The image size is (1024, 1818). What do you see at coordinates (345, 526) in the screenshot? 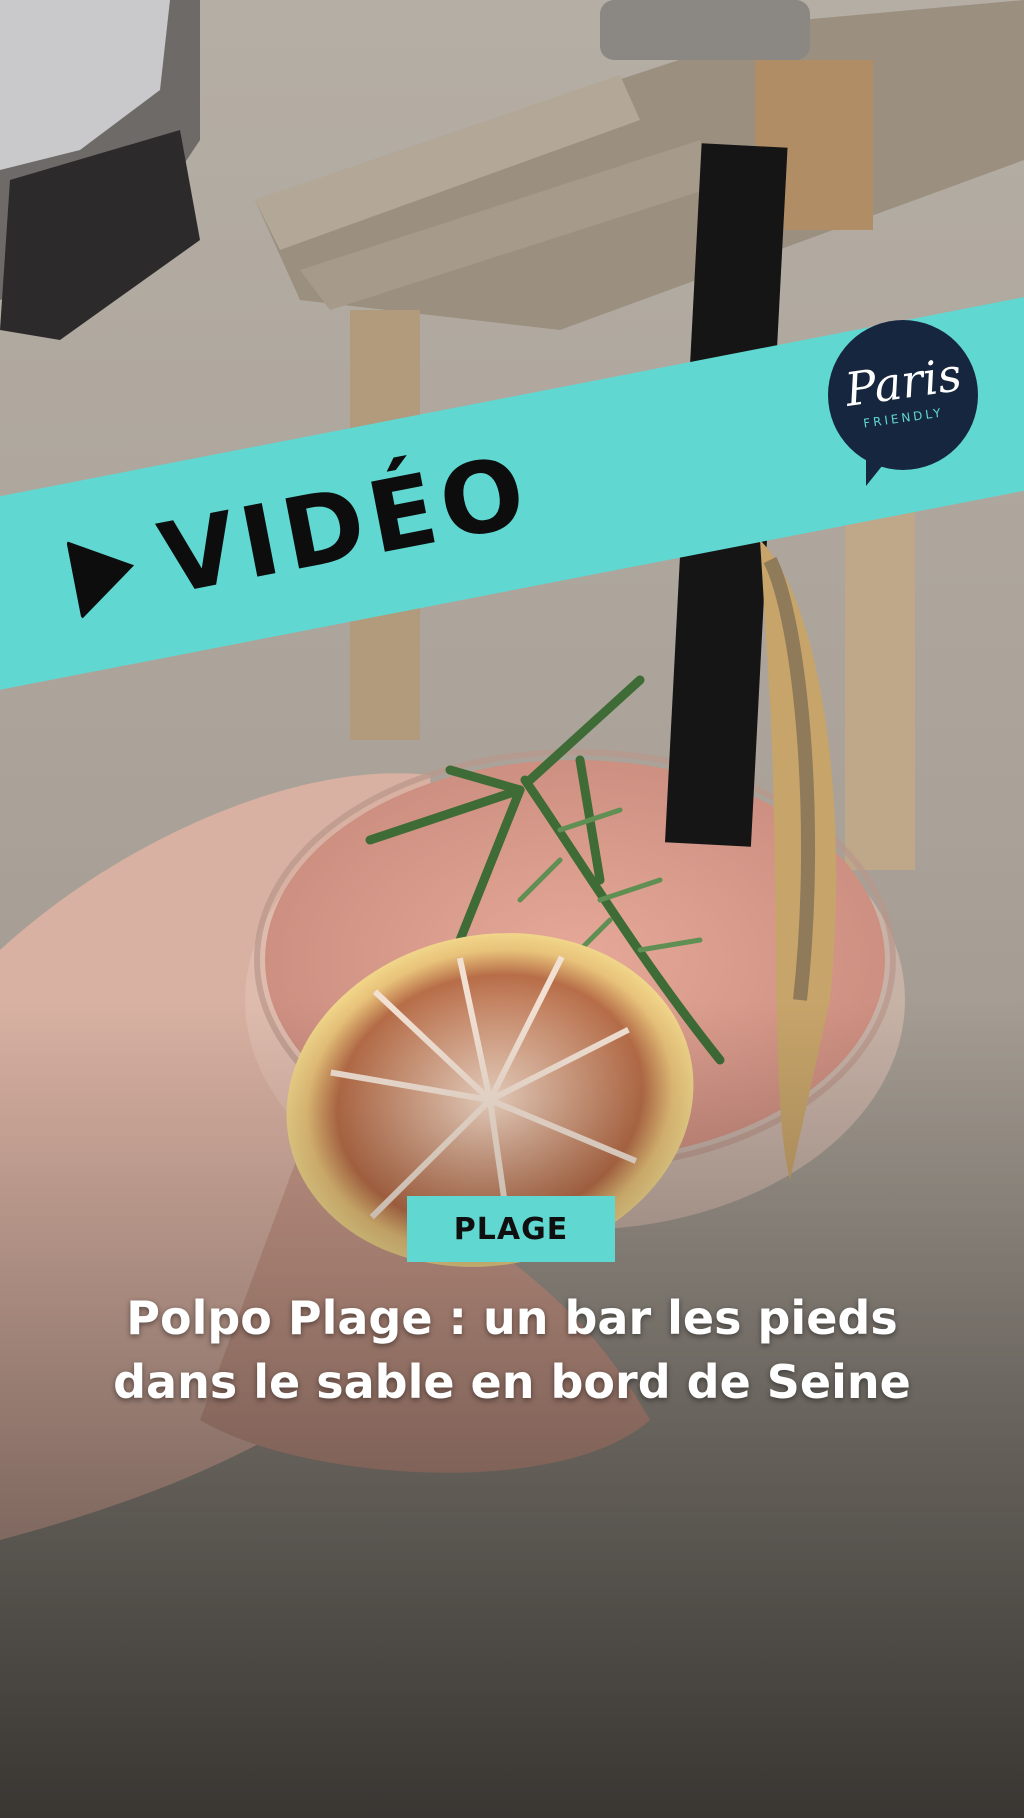
I see `video-label: VIDÉO` at bounding box center [345, 526].